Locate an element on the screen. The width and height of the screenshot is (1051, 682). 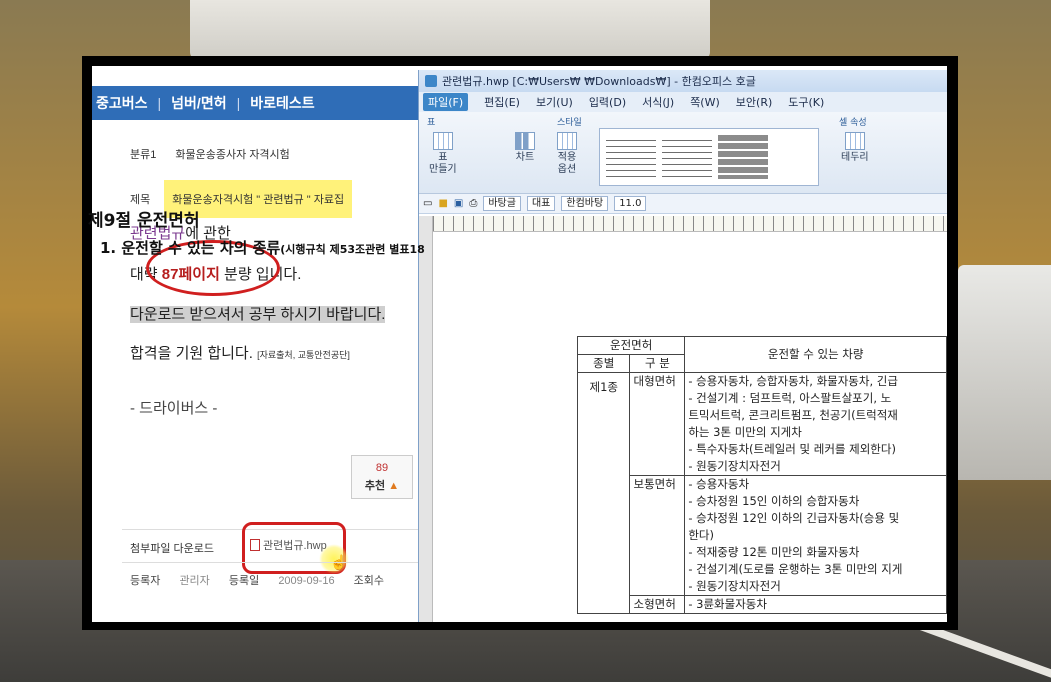
views-label: 조회수 is located at coordinates (369, 581).